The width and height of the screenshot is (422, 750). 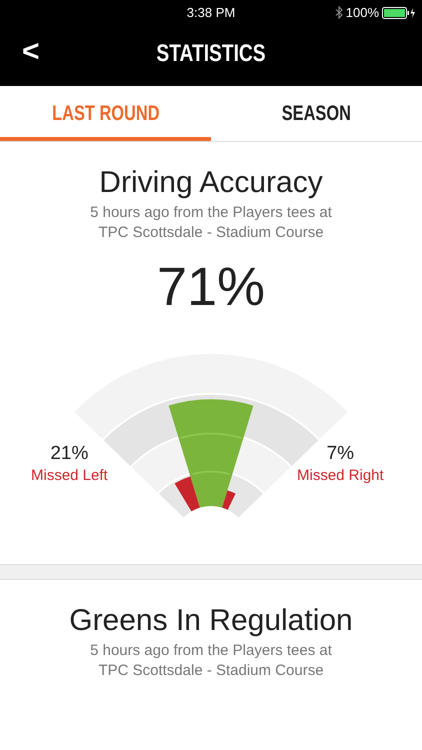 What do you see at coordinates (211, 54) in the screenshot?
I see `screen-title: STATISTICS` at bounding box center [211, 54].